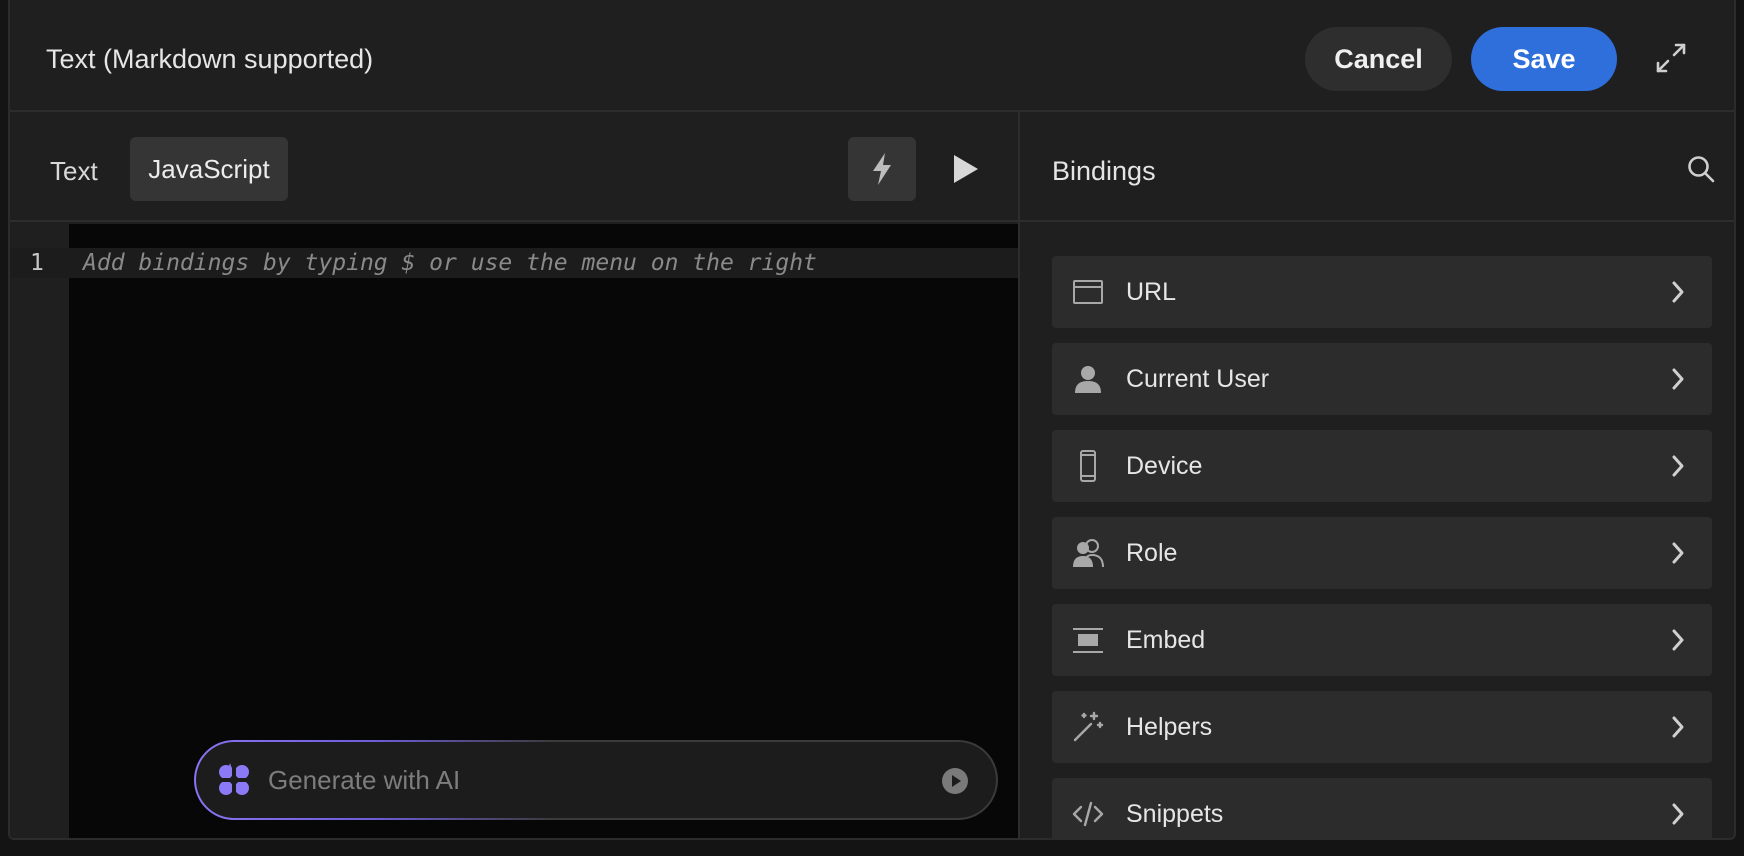  What do you see at coordinates (1151, 292) in the screenshot?
I see `binding-item-label: URL` at bounding box center [1151, 292].